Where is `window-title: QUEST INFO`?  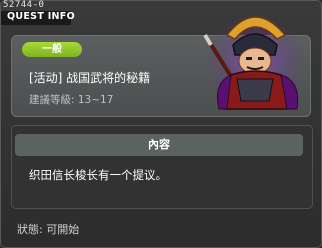 window-title: QUEST INFO is located at coordinates (41, 16).